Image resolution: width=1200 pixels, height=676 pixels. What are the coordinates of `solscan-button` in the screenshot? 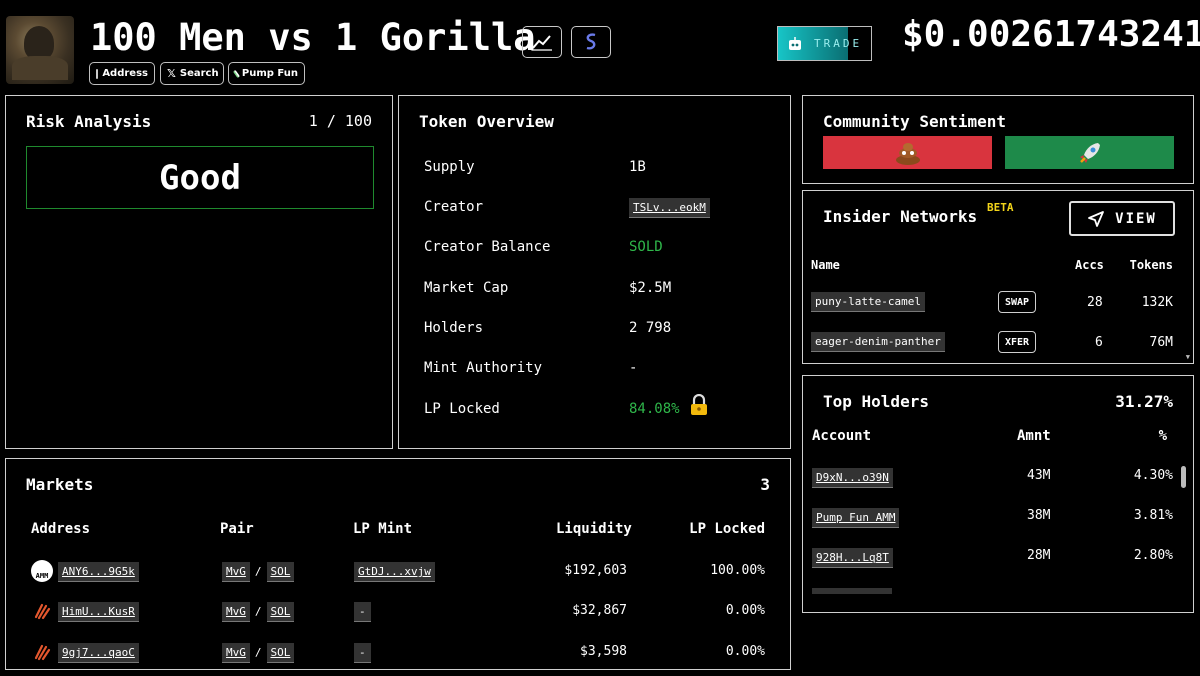 It's located at (591, 42).